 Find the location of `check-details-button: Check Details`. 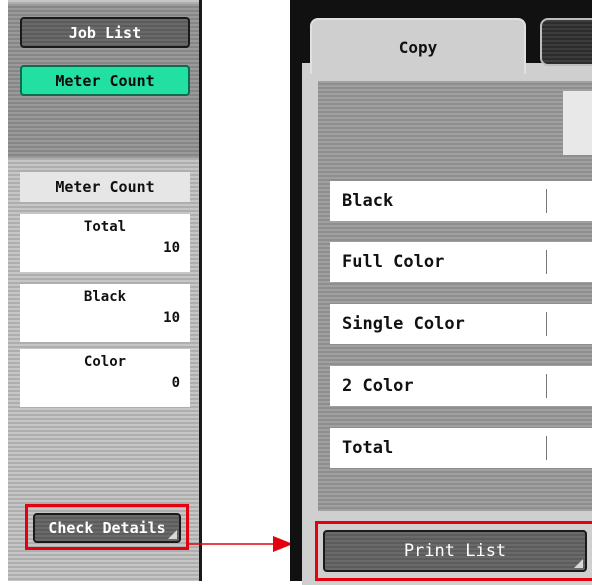

check-details-button: Check Details is located at coordinates (107, 528).